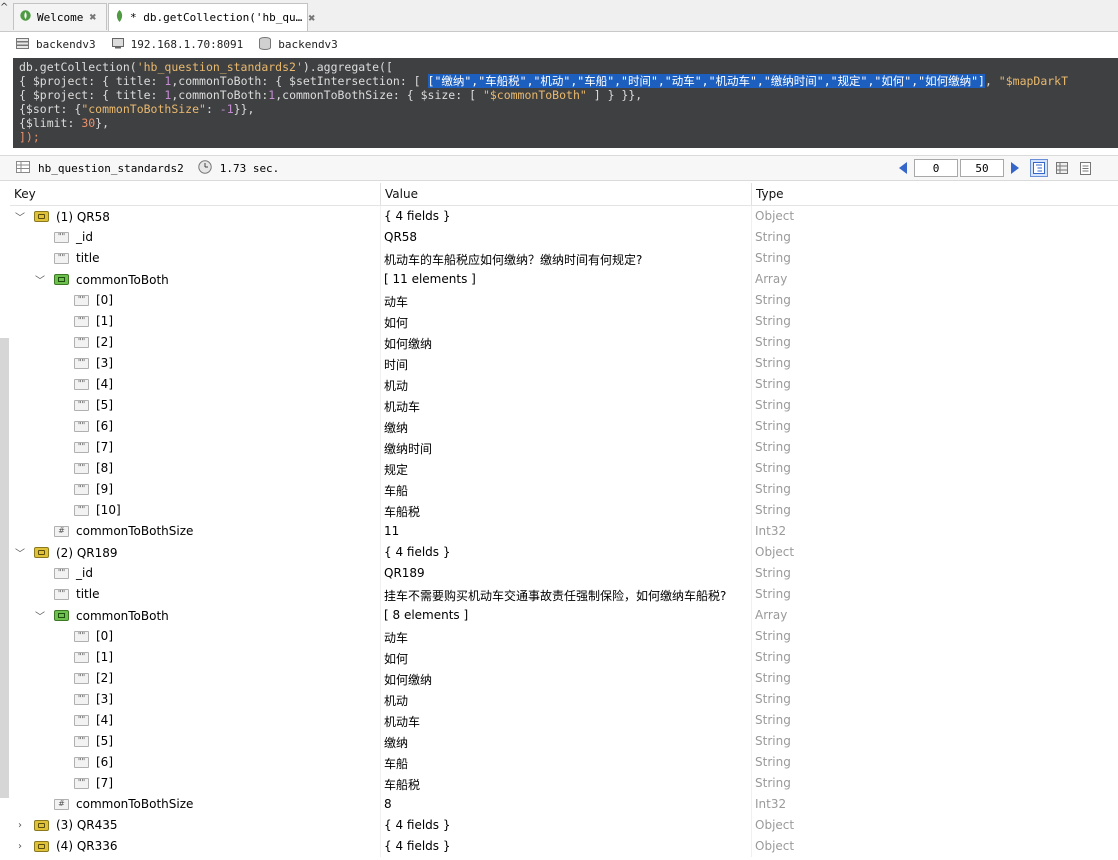 The height and width of the screenshot is (860, 1118). What do you see at coordinates (564, 741) in the screenshot?
I see `tree-row: "" [5] 缴纳 String` at bounding box center [564, 741].